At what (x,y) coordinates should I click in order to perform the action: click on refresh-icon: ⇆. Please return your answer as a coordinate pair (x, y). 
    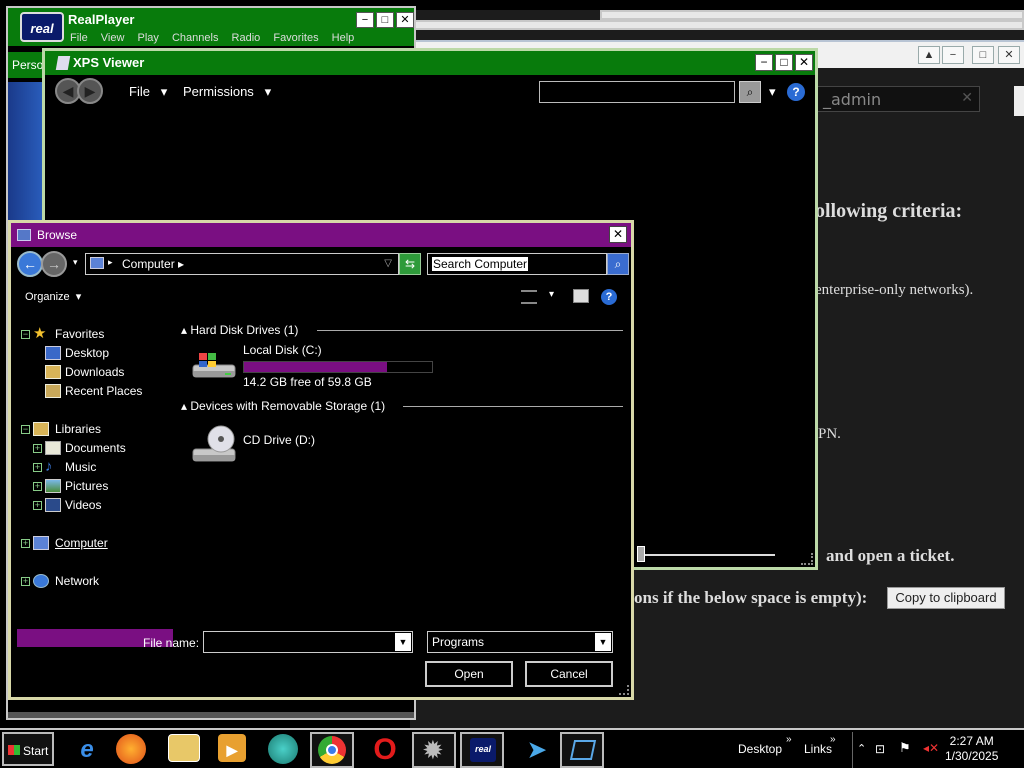
    Looking at the image, I should click on (410, 264).